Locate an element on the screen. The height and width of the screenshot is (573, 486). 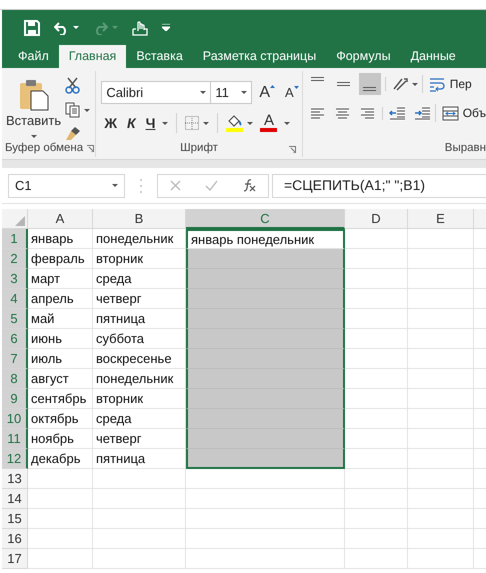
row-header: 1 is located at coordinates (15, 239).